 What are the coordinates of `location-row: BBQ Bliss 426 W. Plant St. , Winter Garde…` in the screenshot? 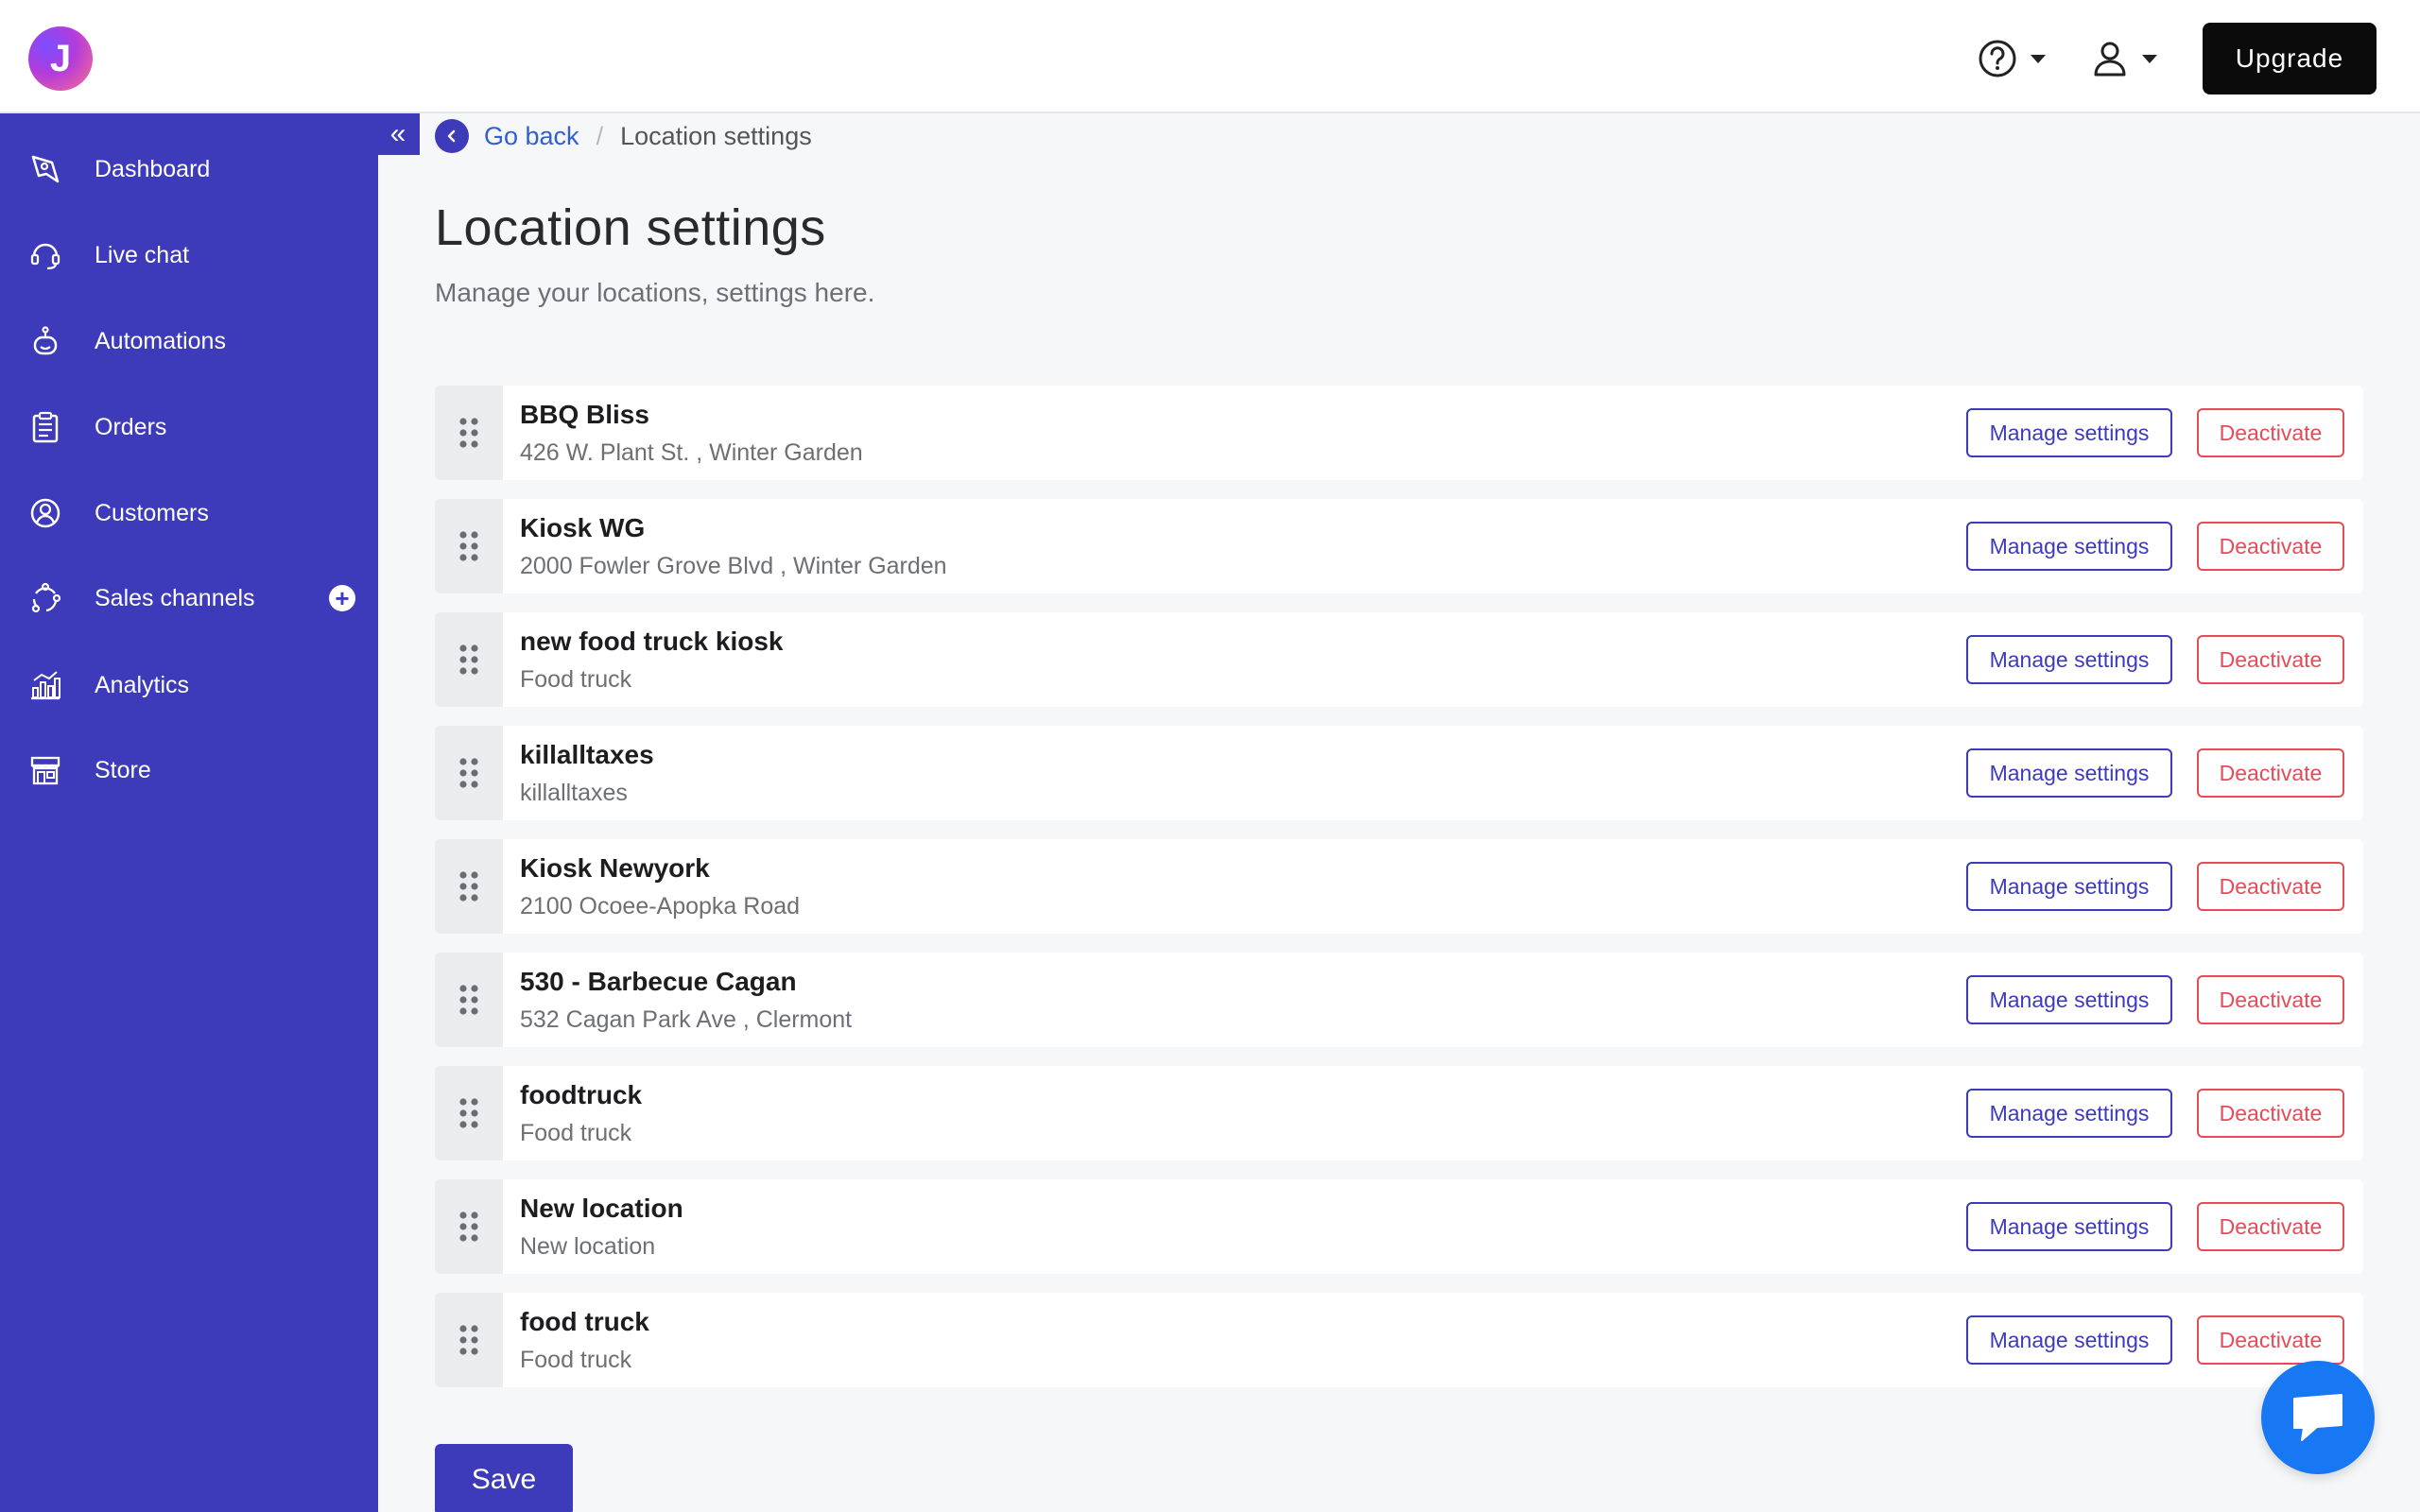 It's located at (1399, 433).